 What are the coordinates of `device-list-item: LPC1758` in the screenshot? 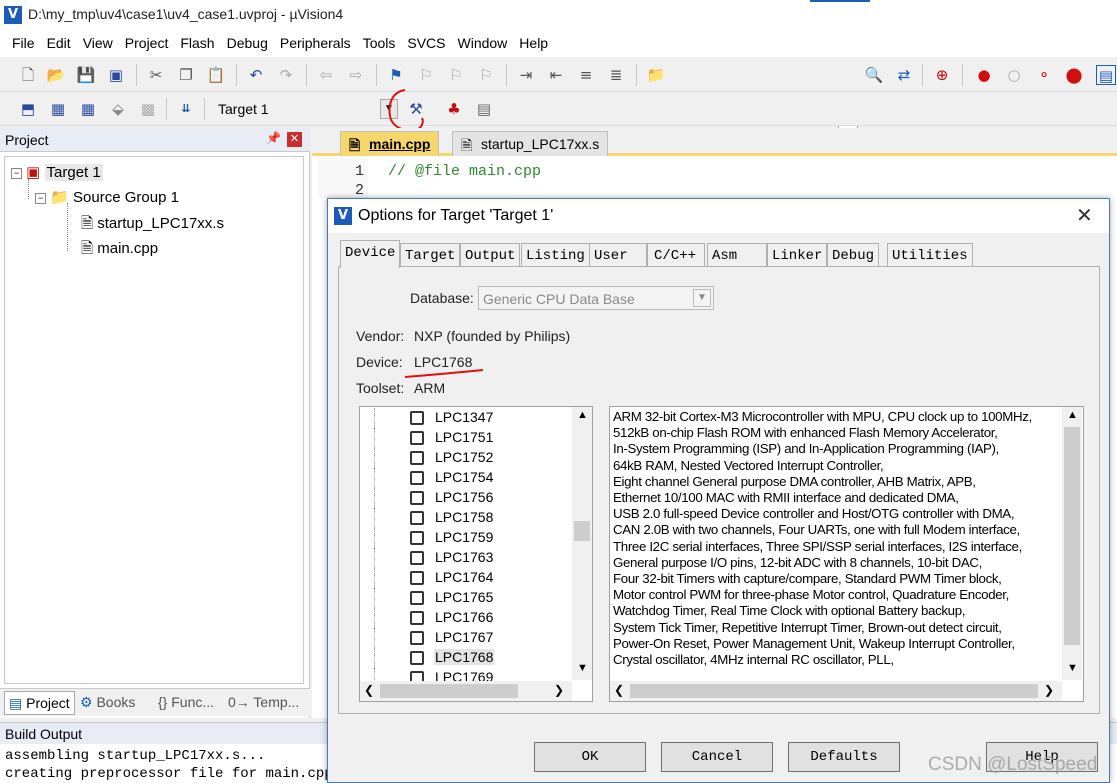 It's located at (465, 518).